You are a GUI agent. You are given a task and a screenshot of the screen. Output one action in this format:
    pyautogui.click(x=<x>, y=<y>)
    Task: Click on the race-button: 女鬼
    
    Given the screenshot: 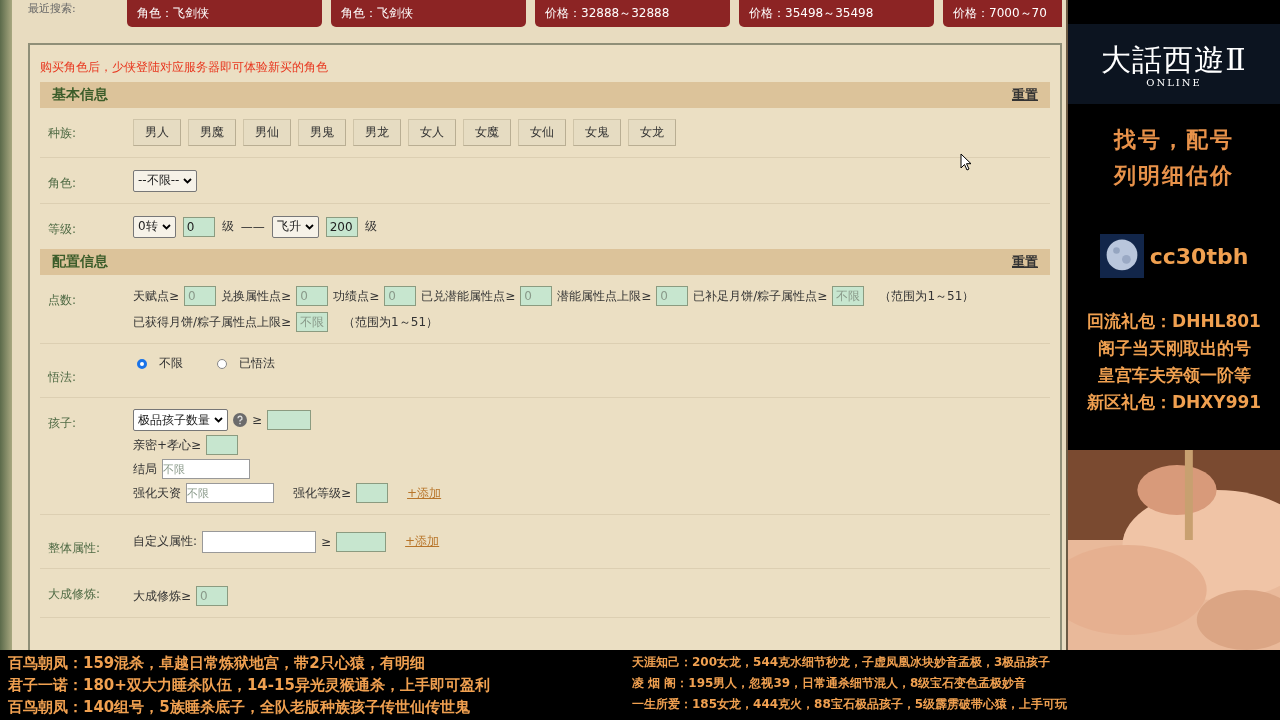 What is the action you would take?
    pyautogui.click(x=597, y=132)
    